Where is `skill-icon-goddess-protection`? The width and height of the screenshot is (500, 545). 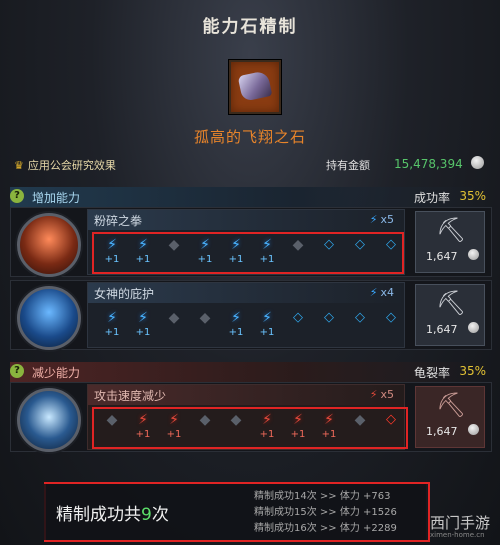
skill-icon-goddess-protection is located at coordinates (49, 318).